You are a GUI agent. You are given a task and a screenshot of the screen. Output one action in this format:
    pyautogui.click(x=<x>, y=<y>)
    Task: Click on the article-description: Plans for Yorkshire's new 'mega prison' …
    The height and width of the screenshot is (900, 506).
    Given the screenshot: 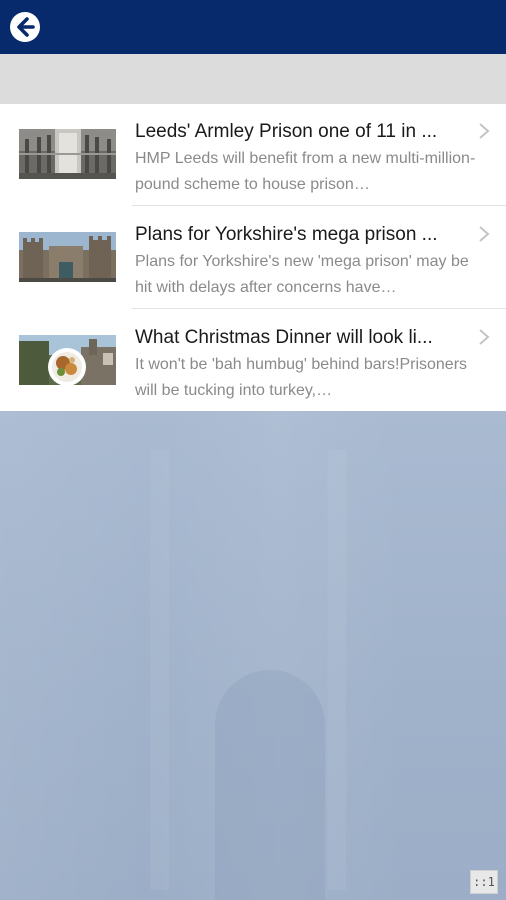 What is the action you would take?
    pyautogui.click(x=302, y=274)
    